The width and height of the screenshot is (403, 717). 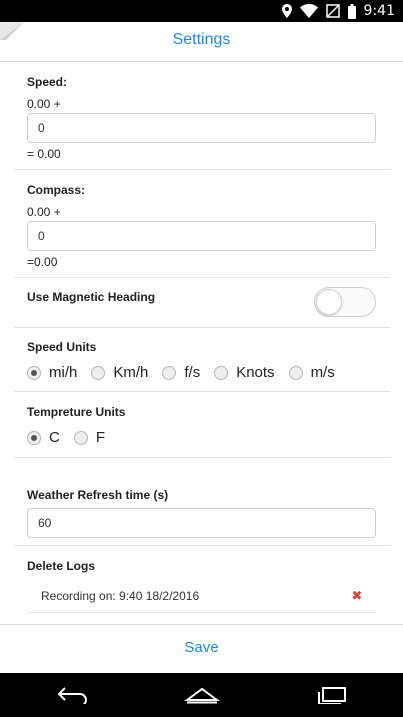 What do you see at coordinates (379, 11) in the screenshot?
I see `status-time: 9:41` at bounding box center [379, 11].